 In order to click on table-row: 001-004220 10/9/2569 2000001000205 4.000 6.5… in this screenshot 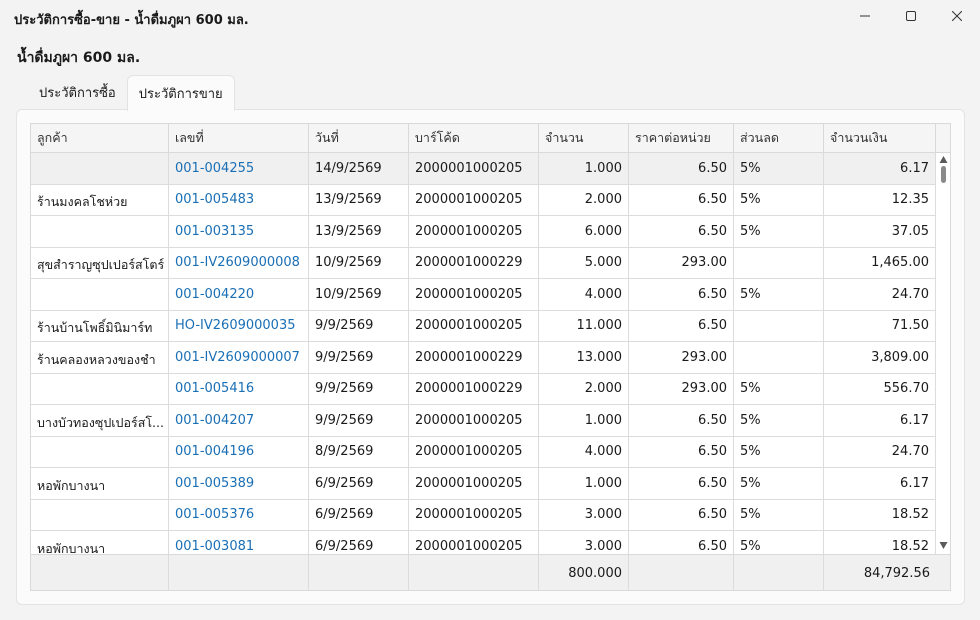, I will do `click(483, 295)`.